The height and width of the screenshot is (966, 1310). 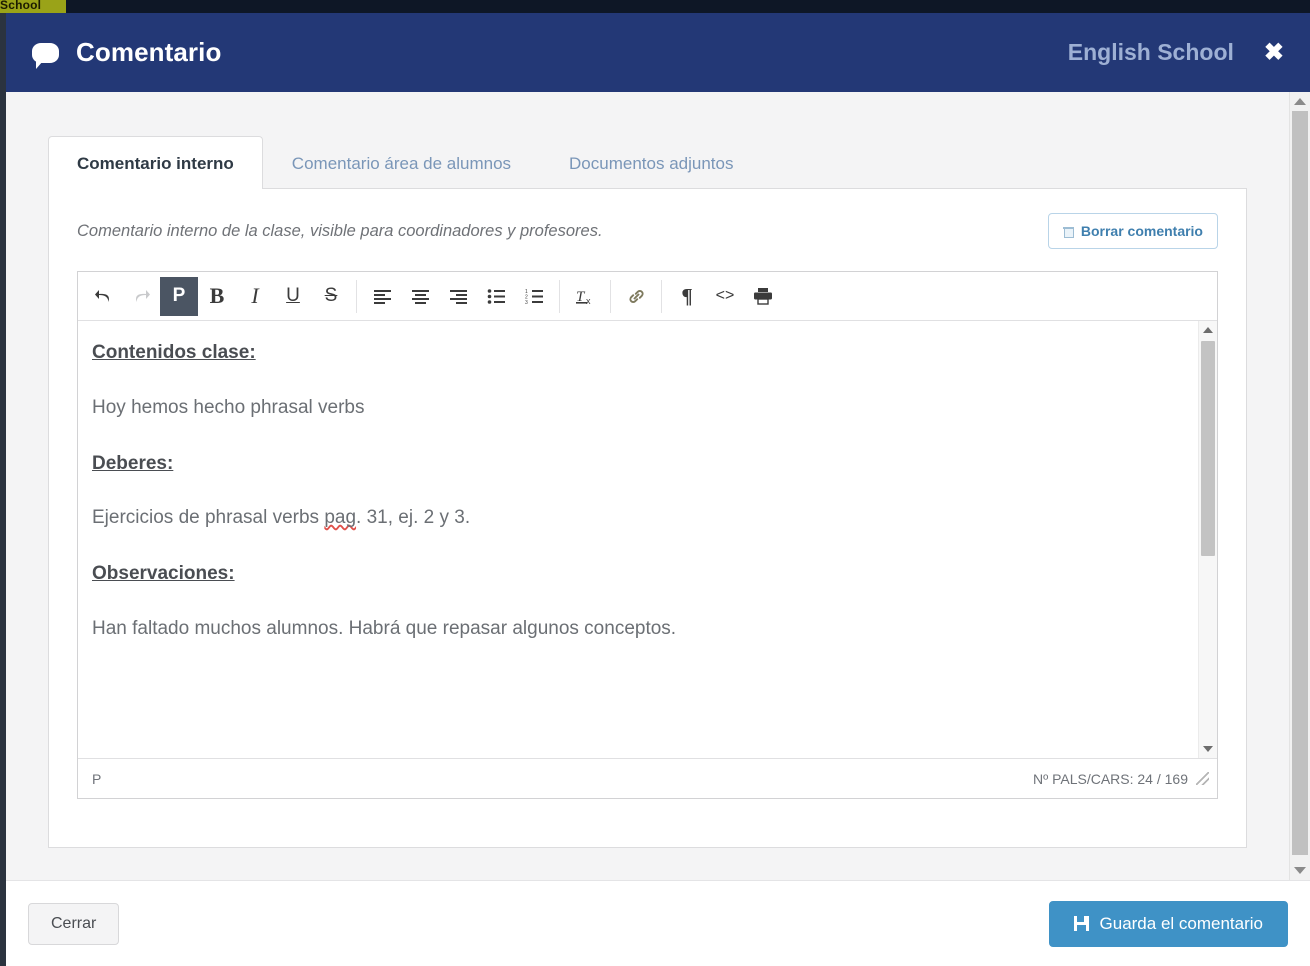 What do you see at coordinates (496, 296) in the screenshot?
I see `bullet-list-icon` at bounding box center [496, 296].